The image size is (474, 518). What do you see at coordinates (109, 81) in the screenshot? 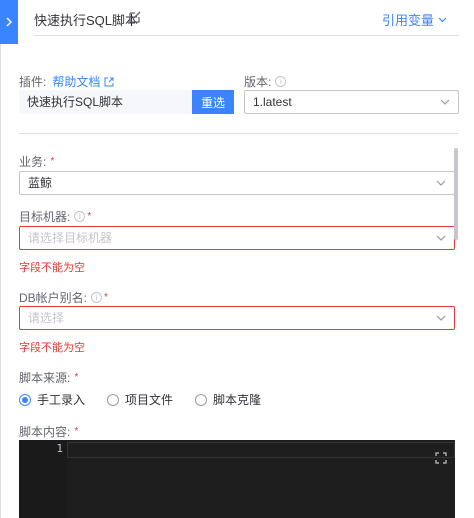
I see `external-link-icon` at bounding box center [109, 81].